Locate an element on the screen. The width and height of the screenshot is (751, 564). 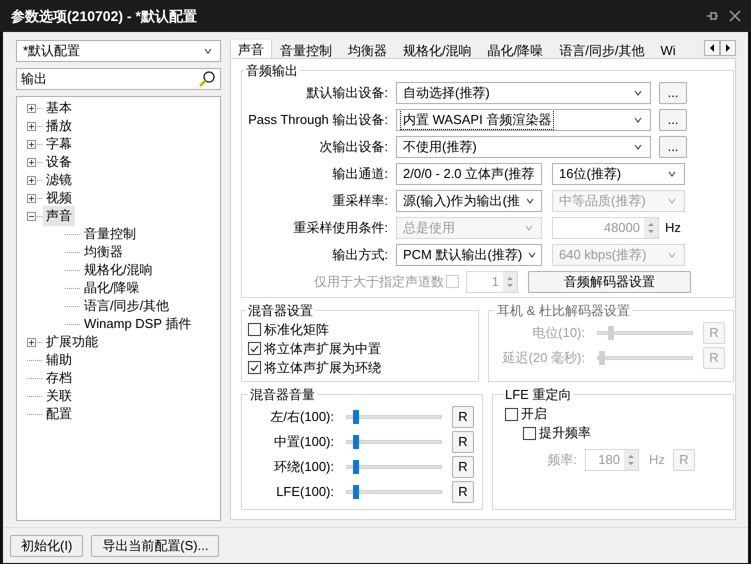
checkbox-label: 将立体声扩展为环绕 is located at coordinates (322, 367).